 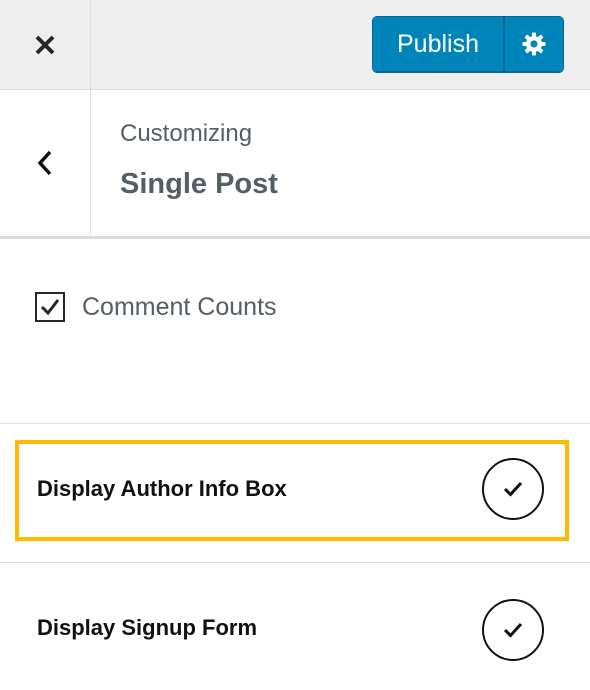 I want to click on gear-icon, so click(x=534, y=44).